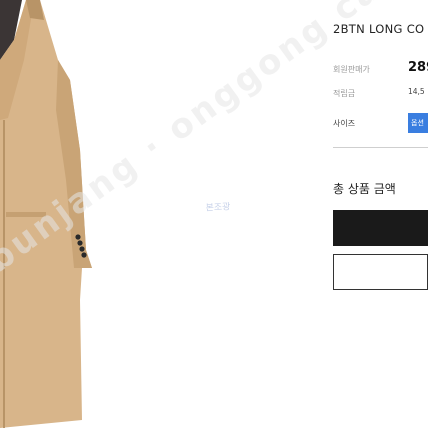 The image size is (428, 428). What do you see at coordinates (380, 272) in the screenshot?
I see `add-to-cart-button` at bounding box center [380, 272].